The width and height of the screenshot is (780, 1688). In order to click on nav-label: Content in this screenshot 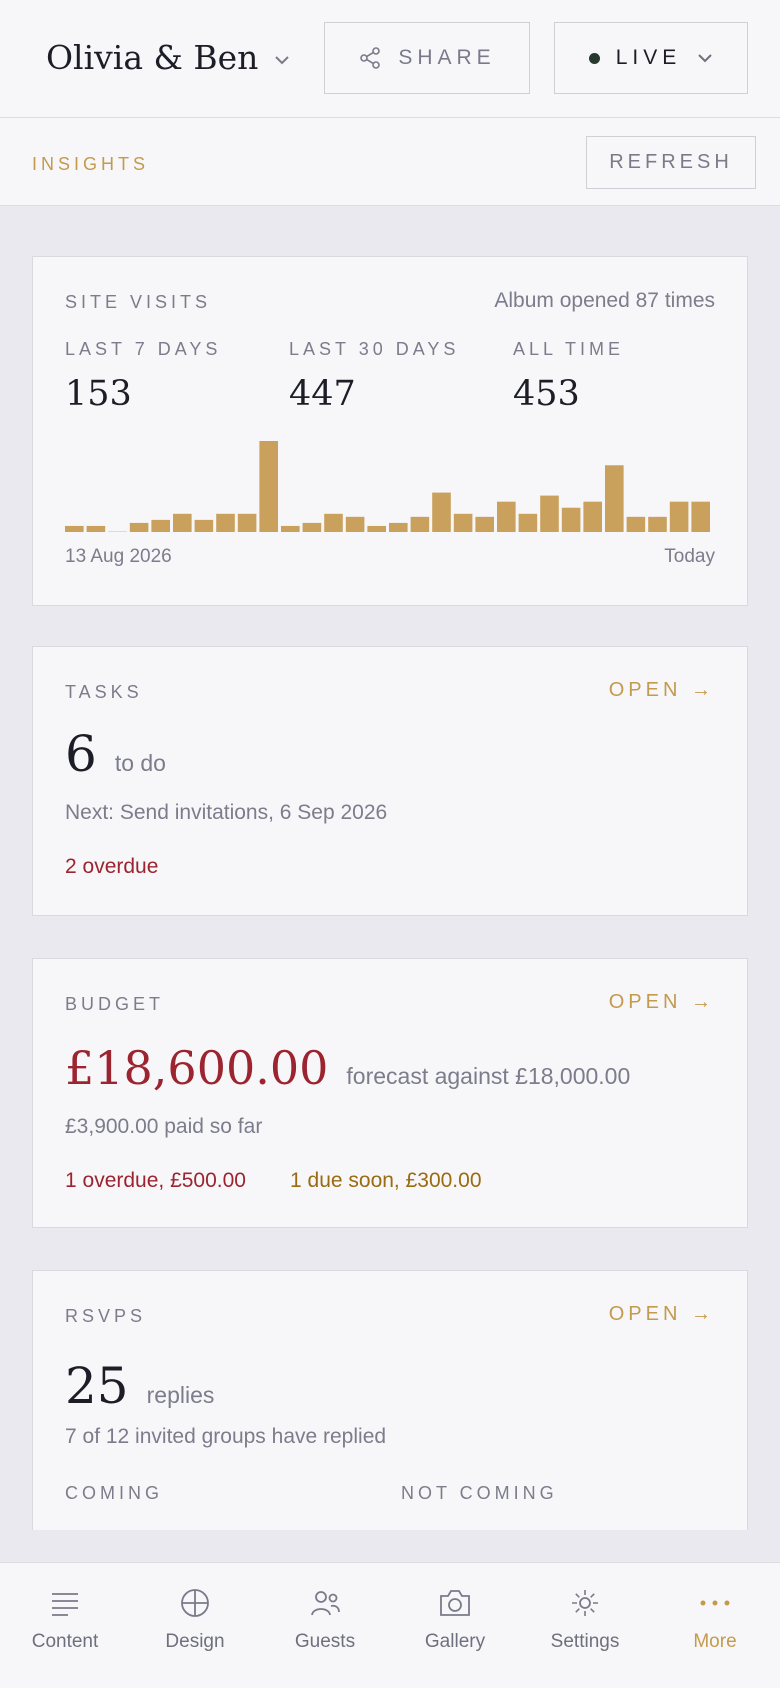, I will do `click(65, 1641)`.